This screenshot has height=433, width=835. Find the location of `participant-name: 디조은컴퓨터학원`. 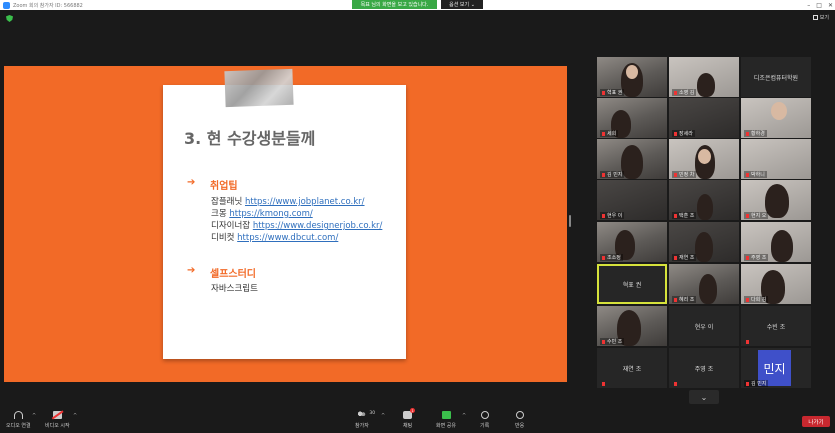

participant-name: 디조은컴퓨터학원 is located at coordinates (776, 78).